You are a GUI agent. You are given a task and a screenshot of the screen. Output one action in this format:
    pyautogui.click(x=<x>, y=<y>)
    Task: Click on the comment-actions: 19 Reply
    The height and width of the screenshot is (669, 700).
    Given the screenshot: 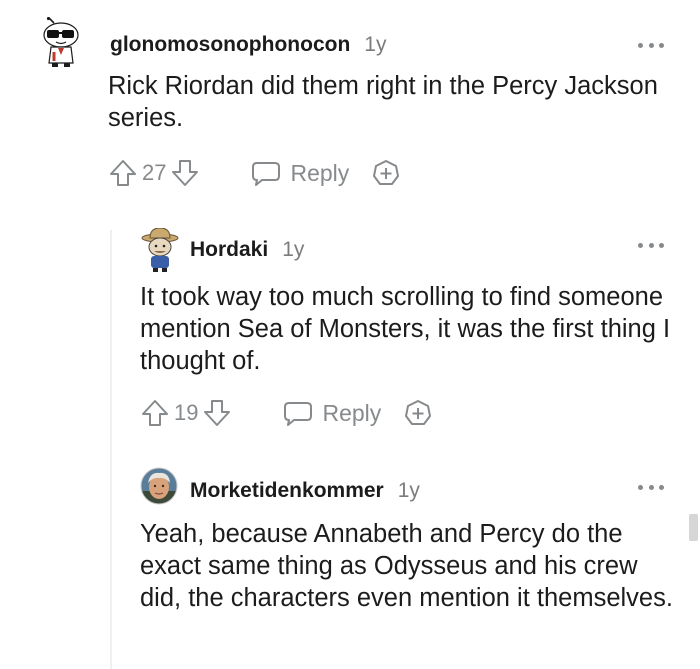 What is the action you would take?
    pyautogui.click(x=286, y=413)
    